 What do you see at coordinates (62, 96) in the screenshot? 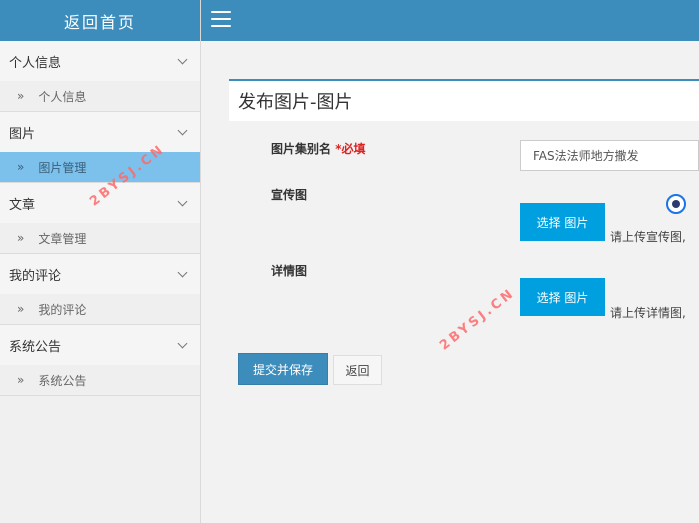
I see `sidebar-item-label: 个人信息` at bounding box center [62, 96].